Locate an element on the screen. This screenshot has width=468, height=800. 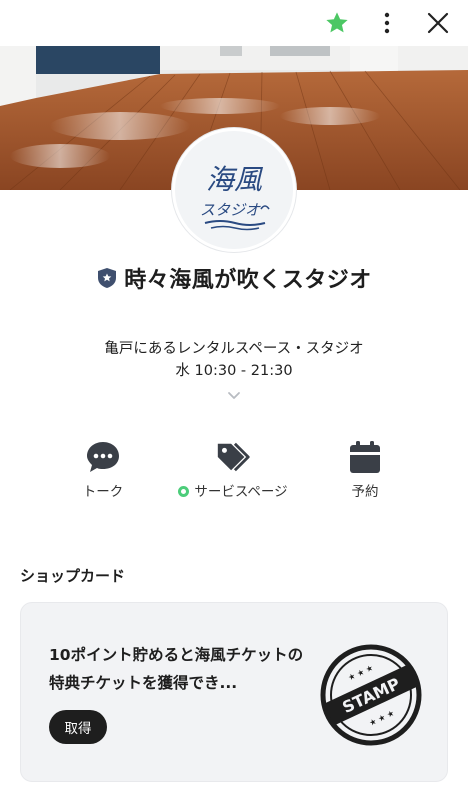
status-dot-icon is located at coordinates (184, 491).